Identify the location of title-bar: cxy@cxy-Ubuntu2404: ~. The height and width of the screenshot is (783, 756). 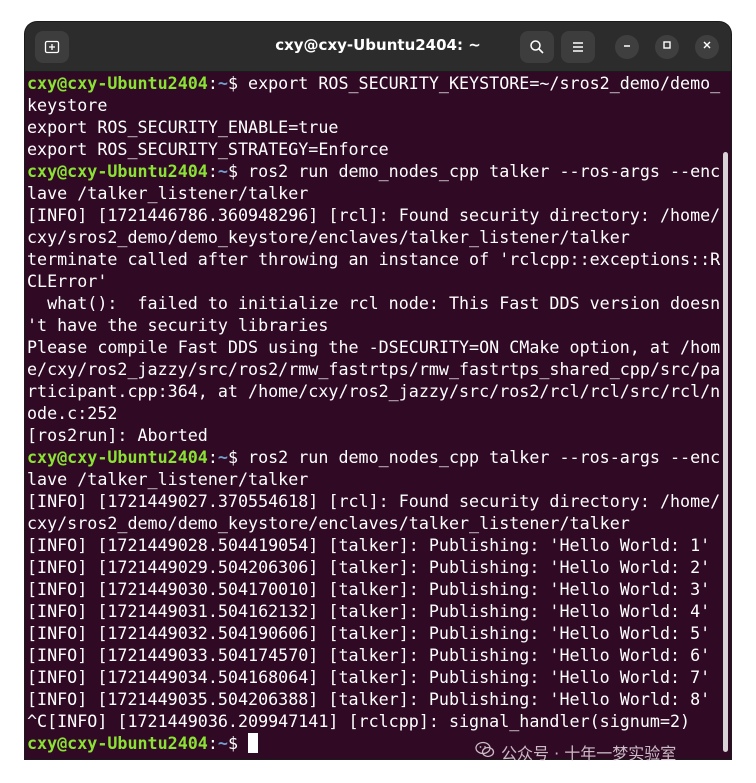
(378, 47).